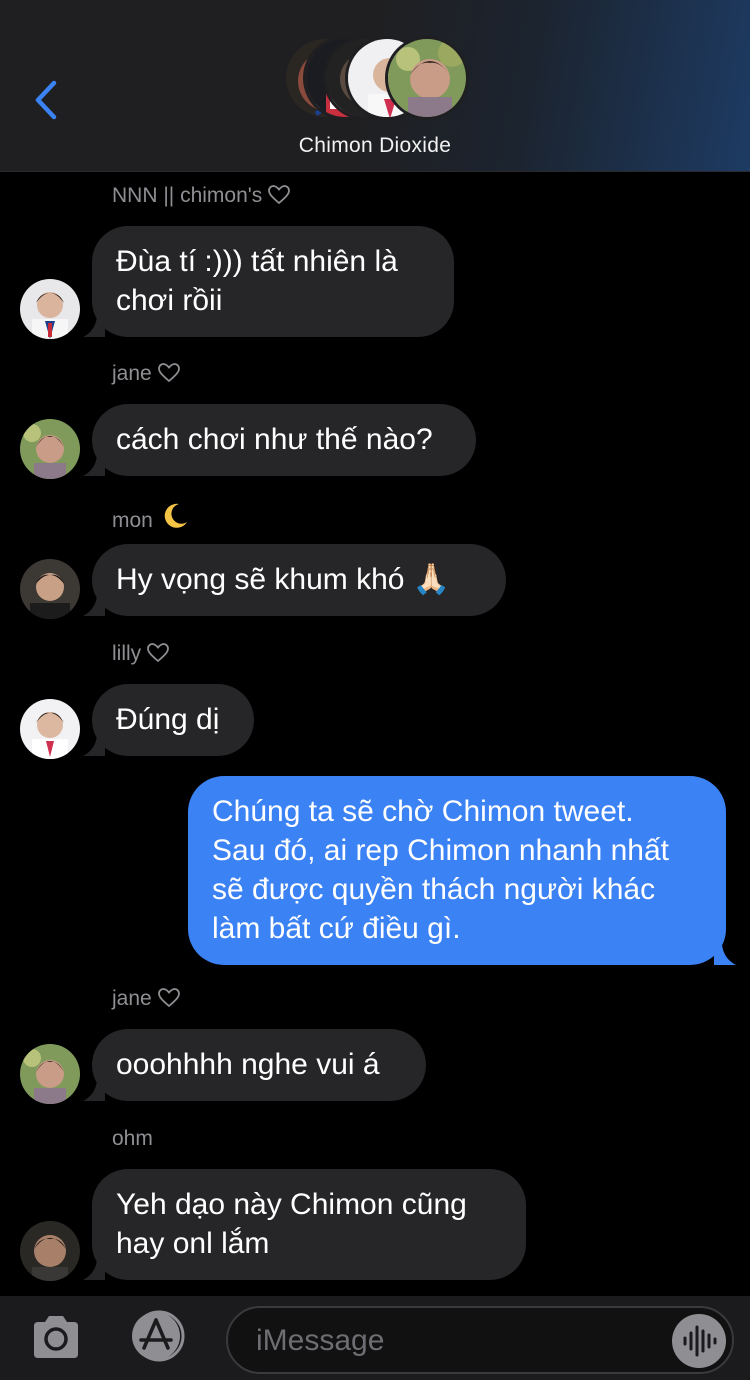  Describe the element at coordinates (201, 197) in the screenshot. I see `sender-name: NNN || chimon's` at that location.